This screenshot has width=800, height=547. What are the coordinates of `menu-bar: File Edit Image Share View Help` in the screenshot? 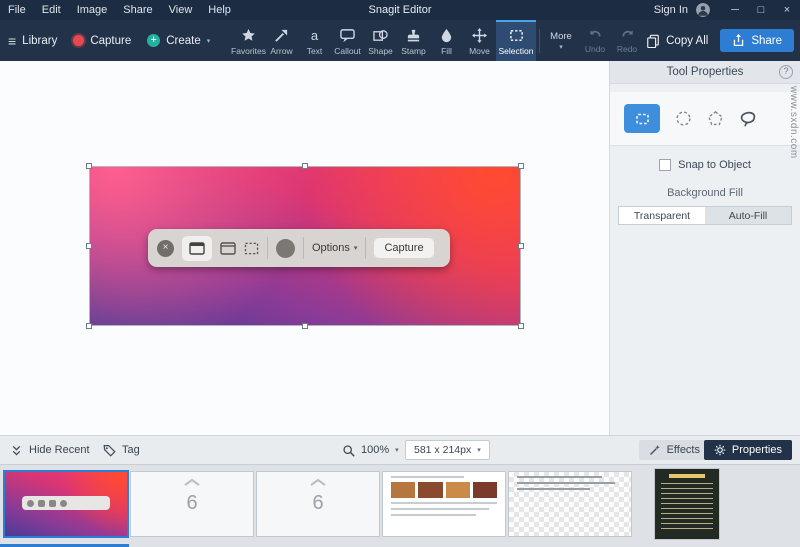 It's located at (119, 10).